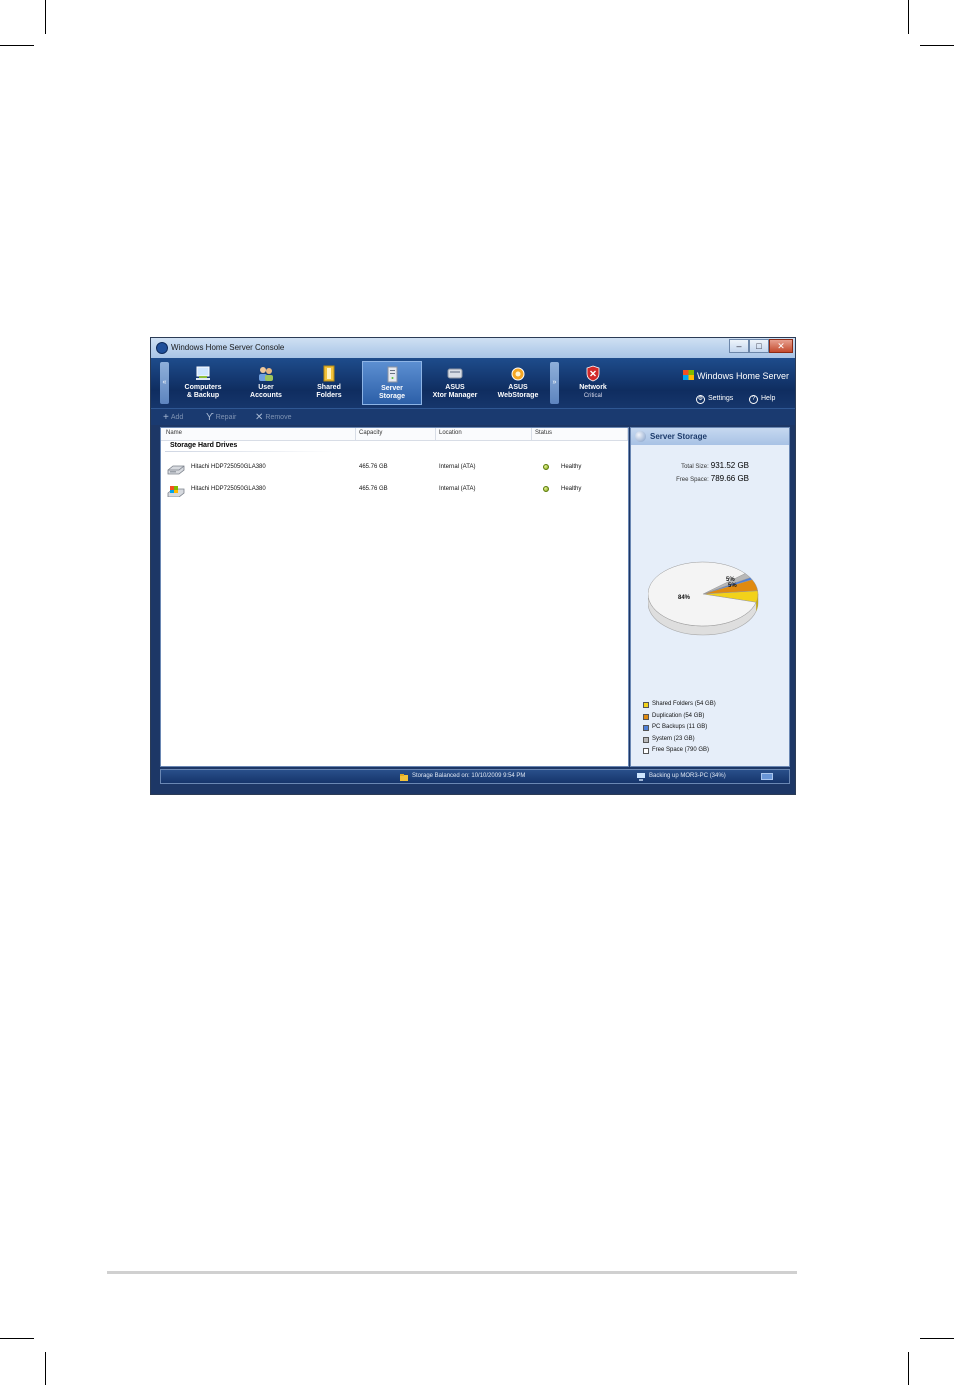  Describe the element at coordinates (759, 346) in the screenshot. I see `maximize-button: □` at that location.